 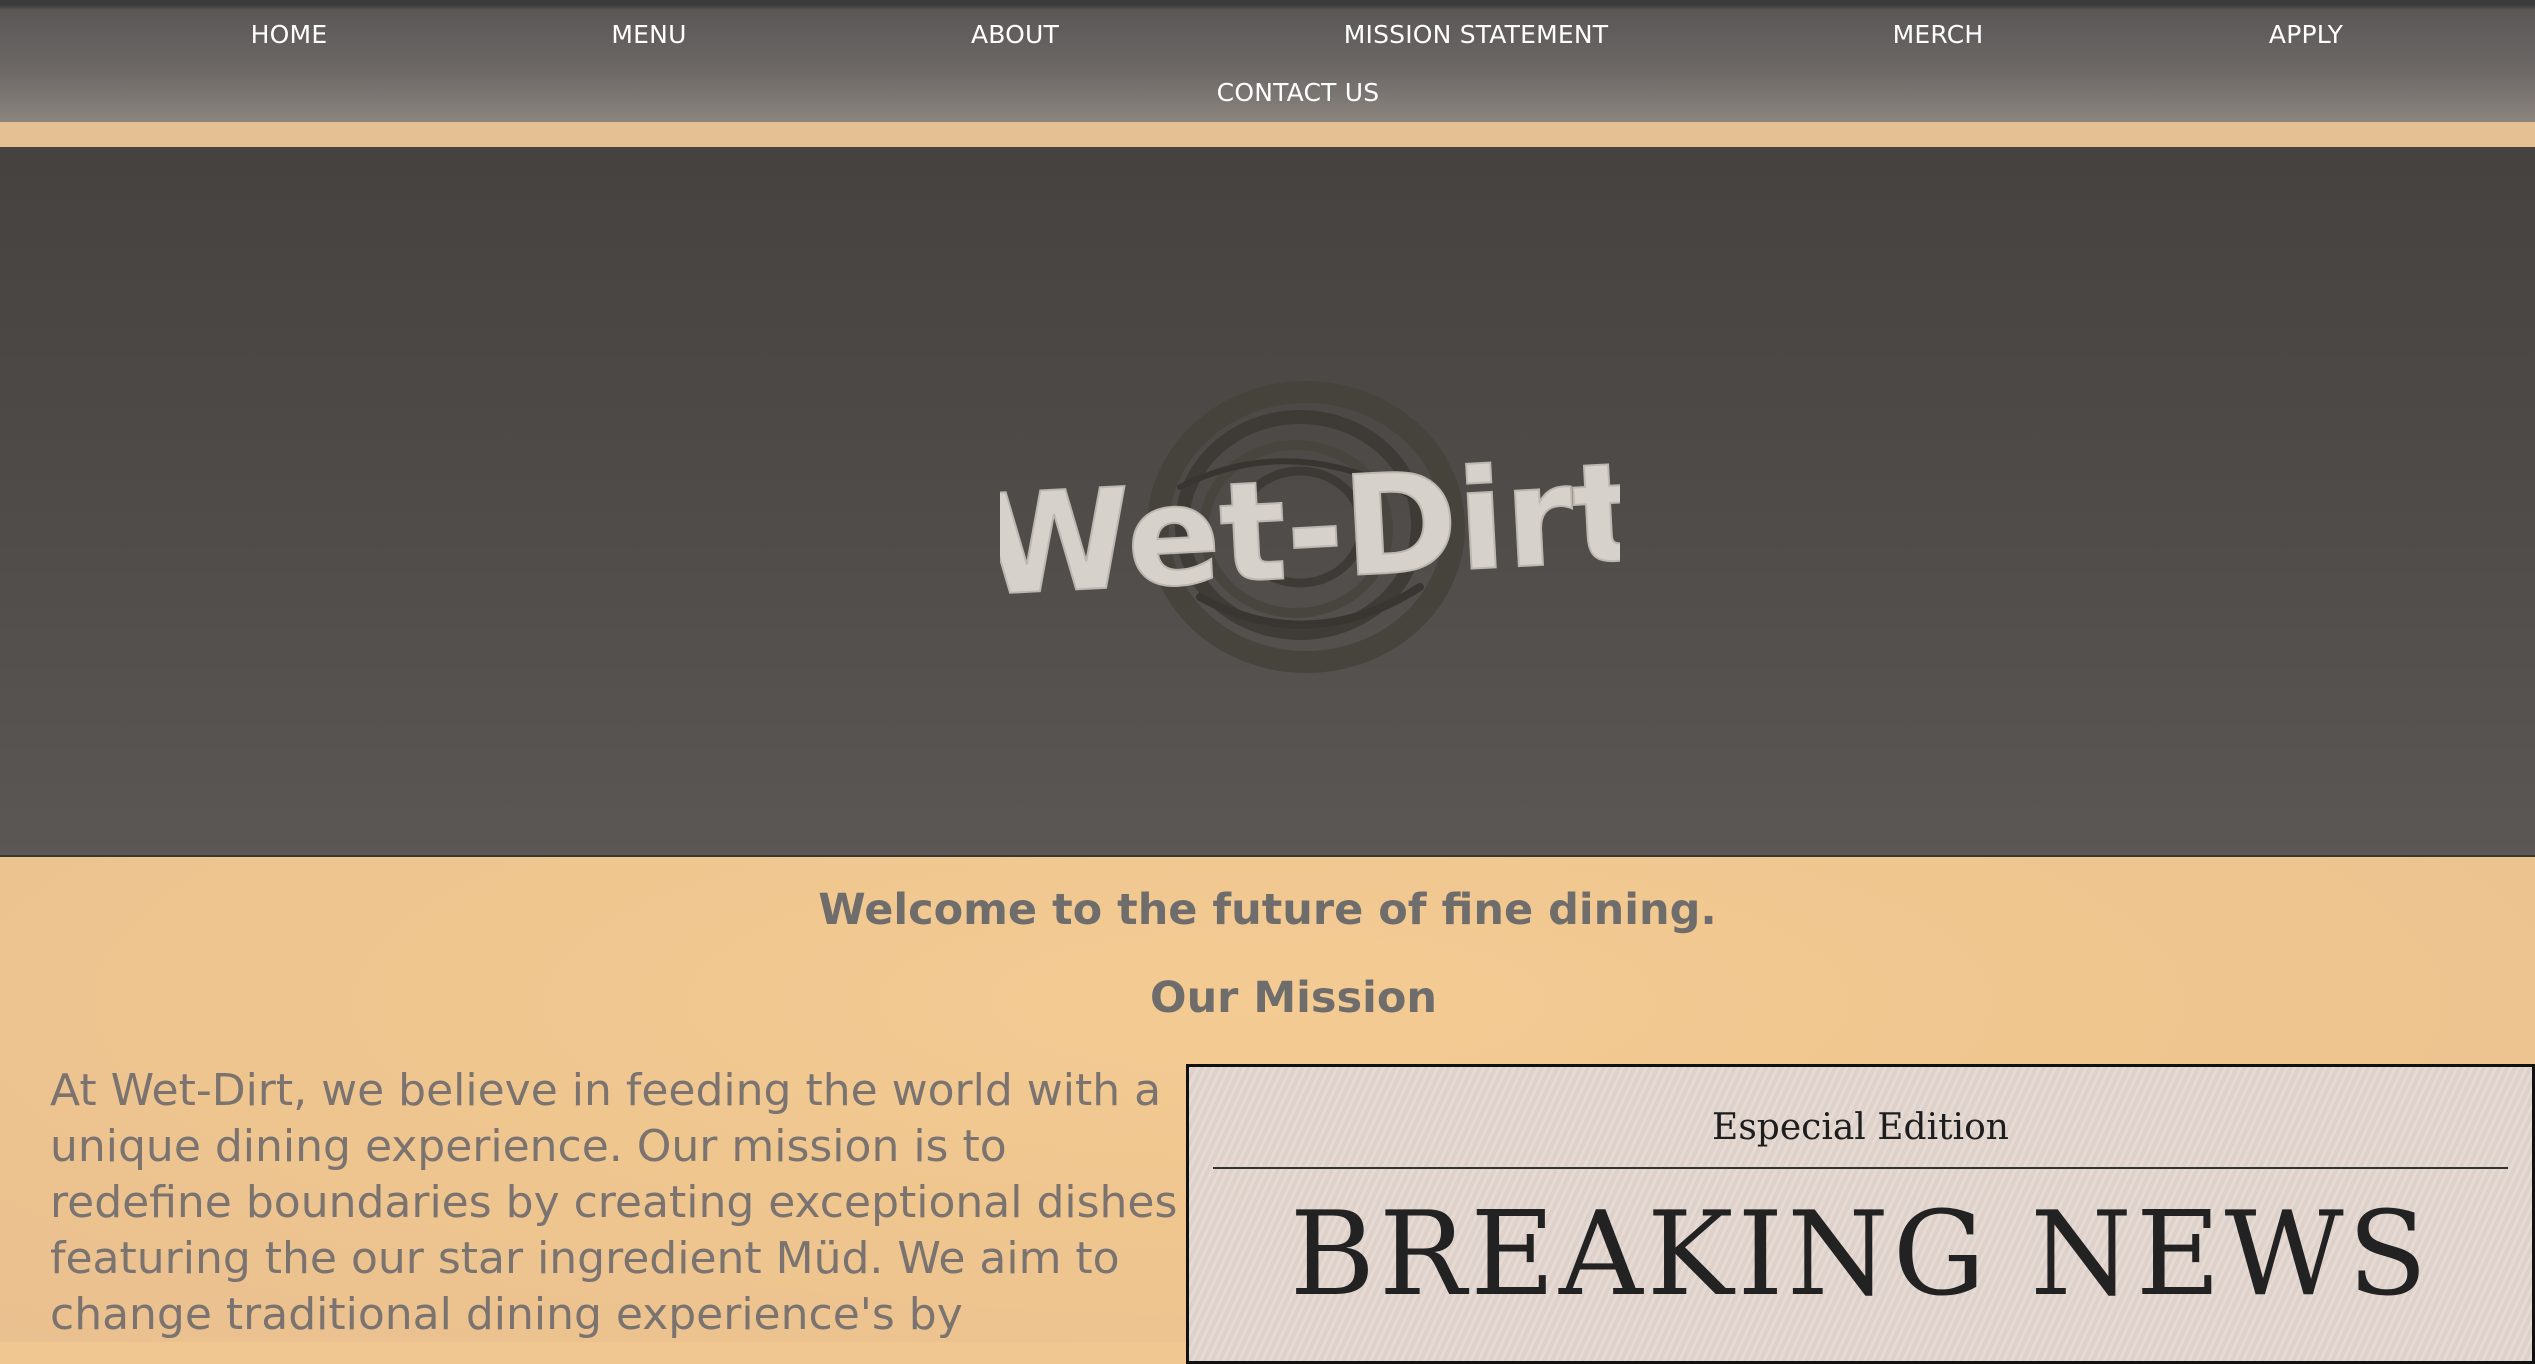 What do you see at coordinates (1860, 1127) in the screenshot?
I see `news-edition-label: Especial Edition` at bounding box center [1860, 1127].